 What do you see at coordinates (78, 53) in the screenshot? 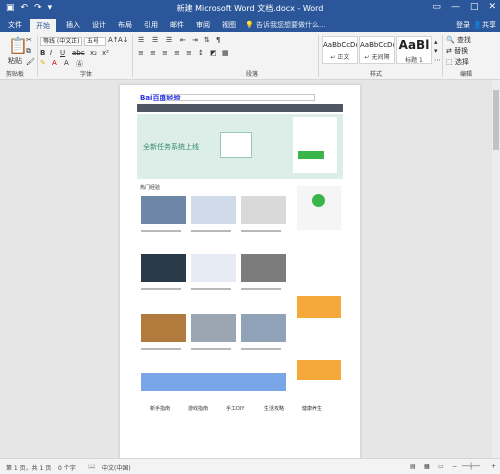
I see `strikethrough-icon: abc` at bounding box center [78, 53].